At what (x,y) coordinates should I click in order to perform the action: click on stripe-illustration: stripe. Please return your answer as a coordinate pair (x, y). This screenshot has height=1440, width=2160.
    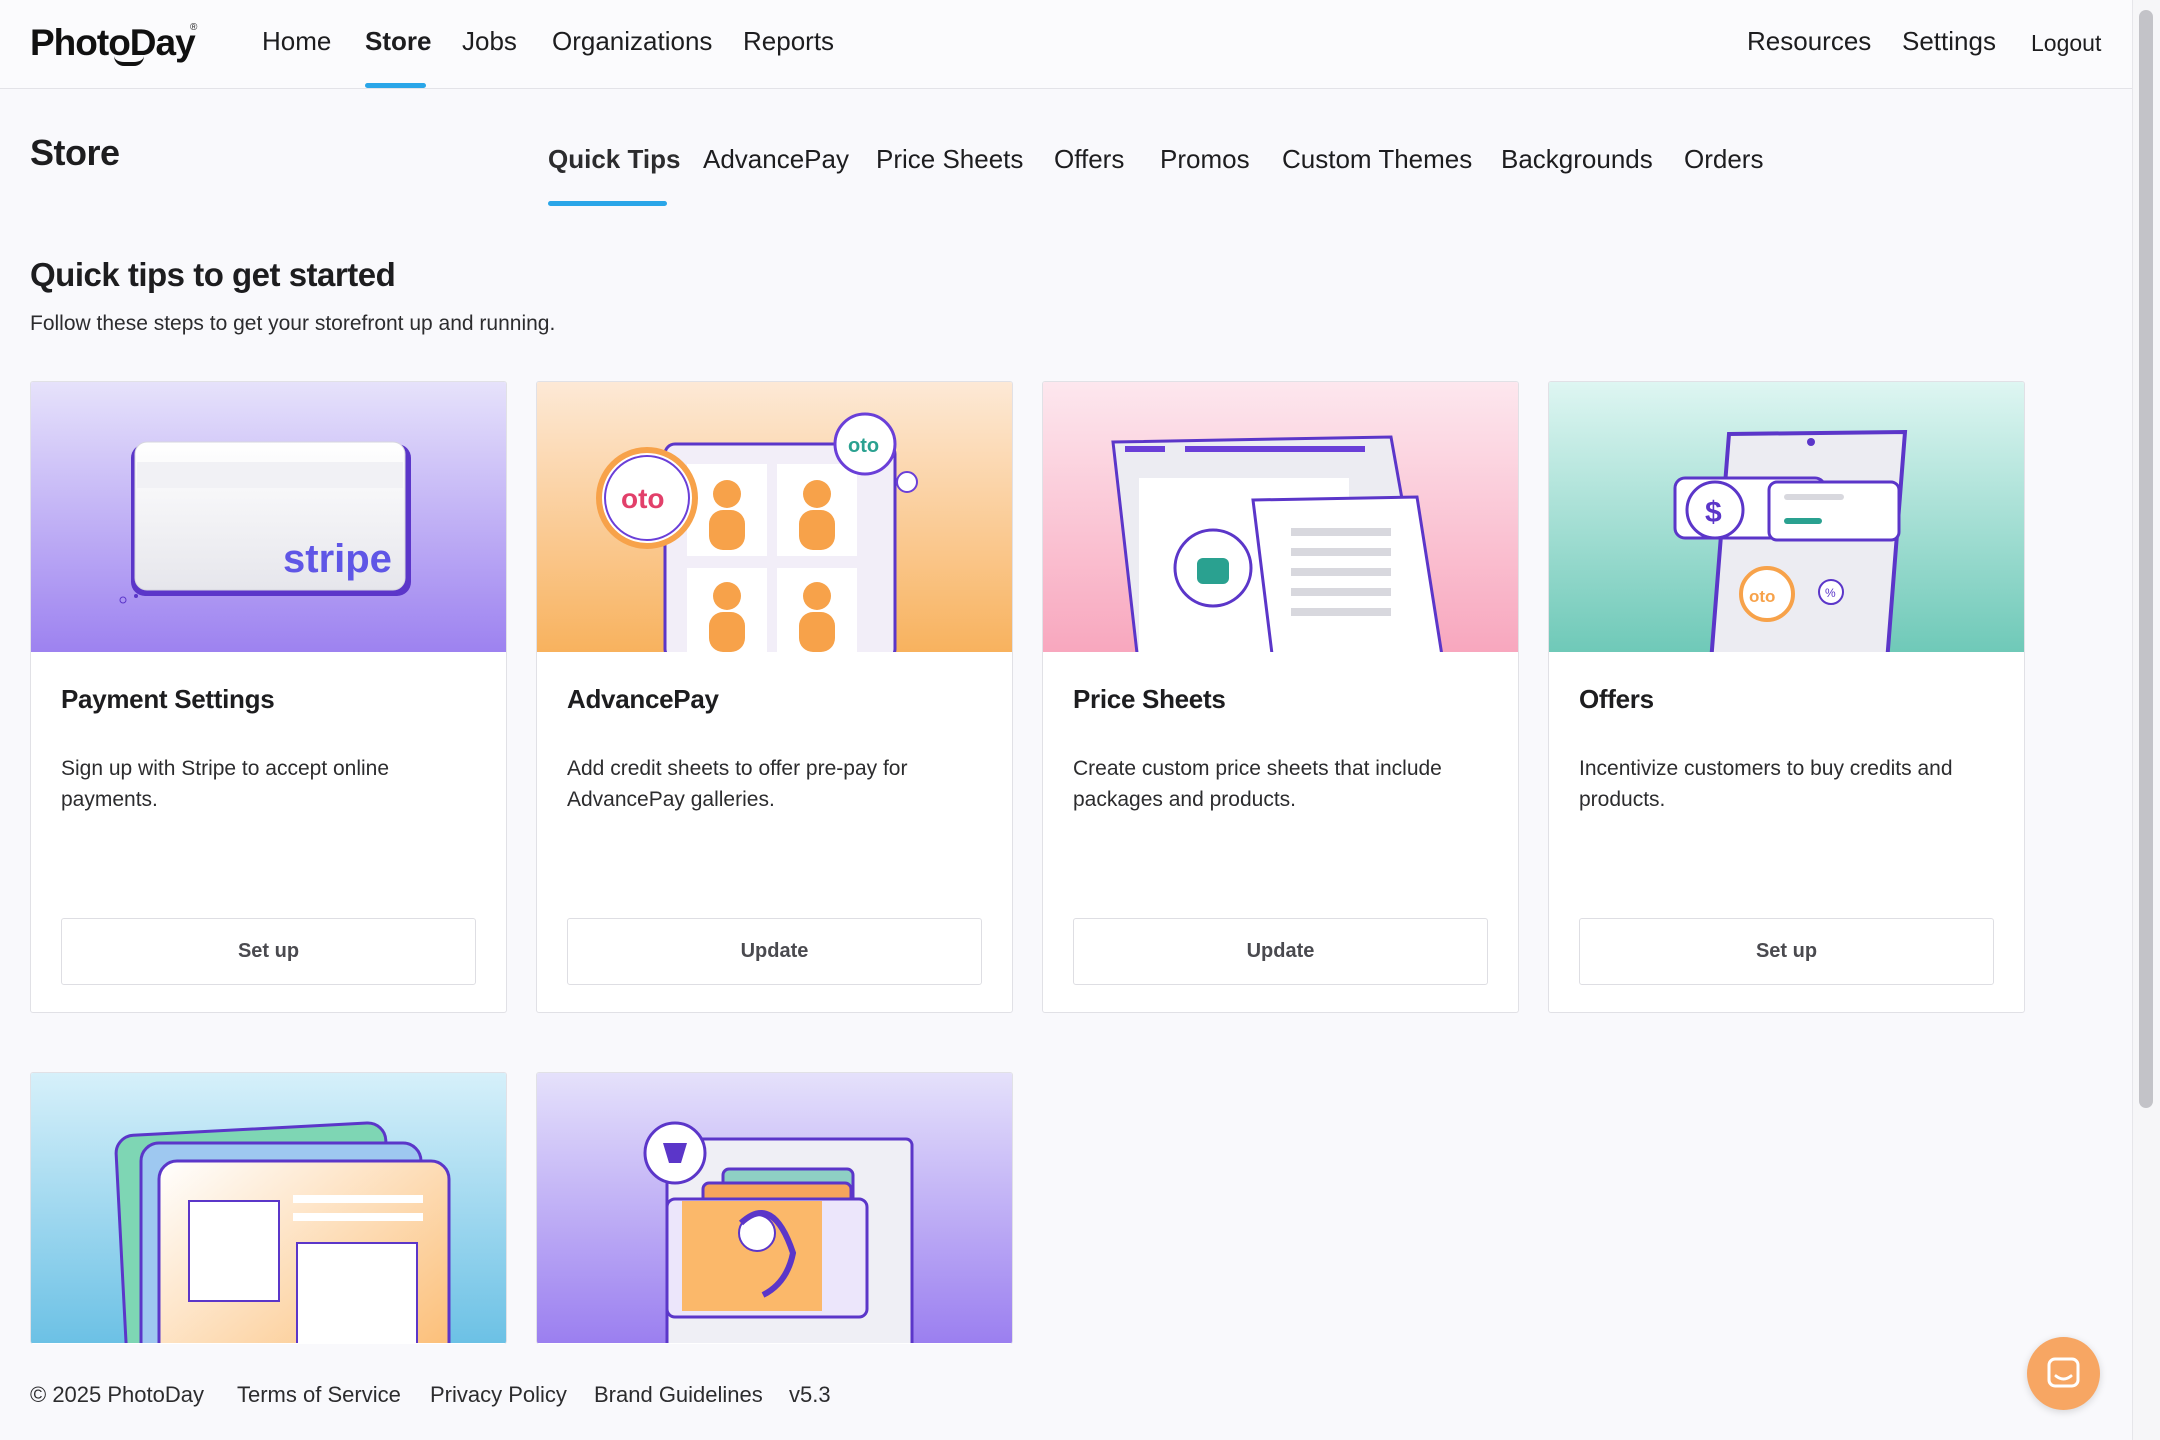
    Looking at the image, I should click on (268, 517).